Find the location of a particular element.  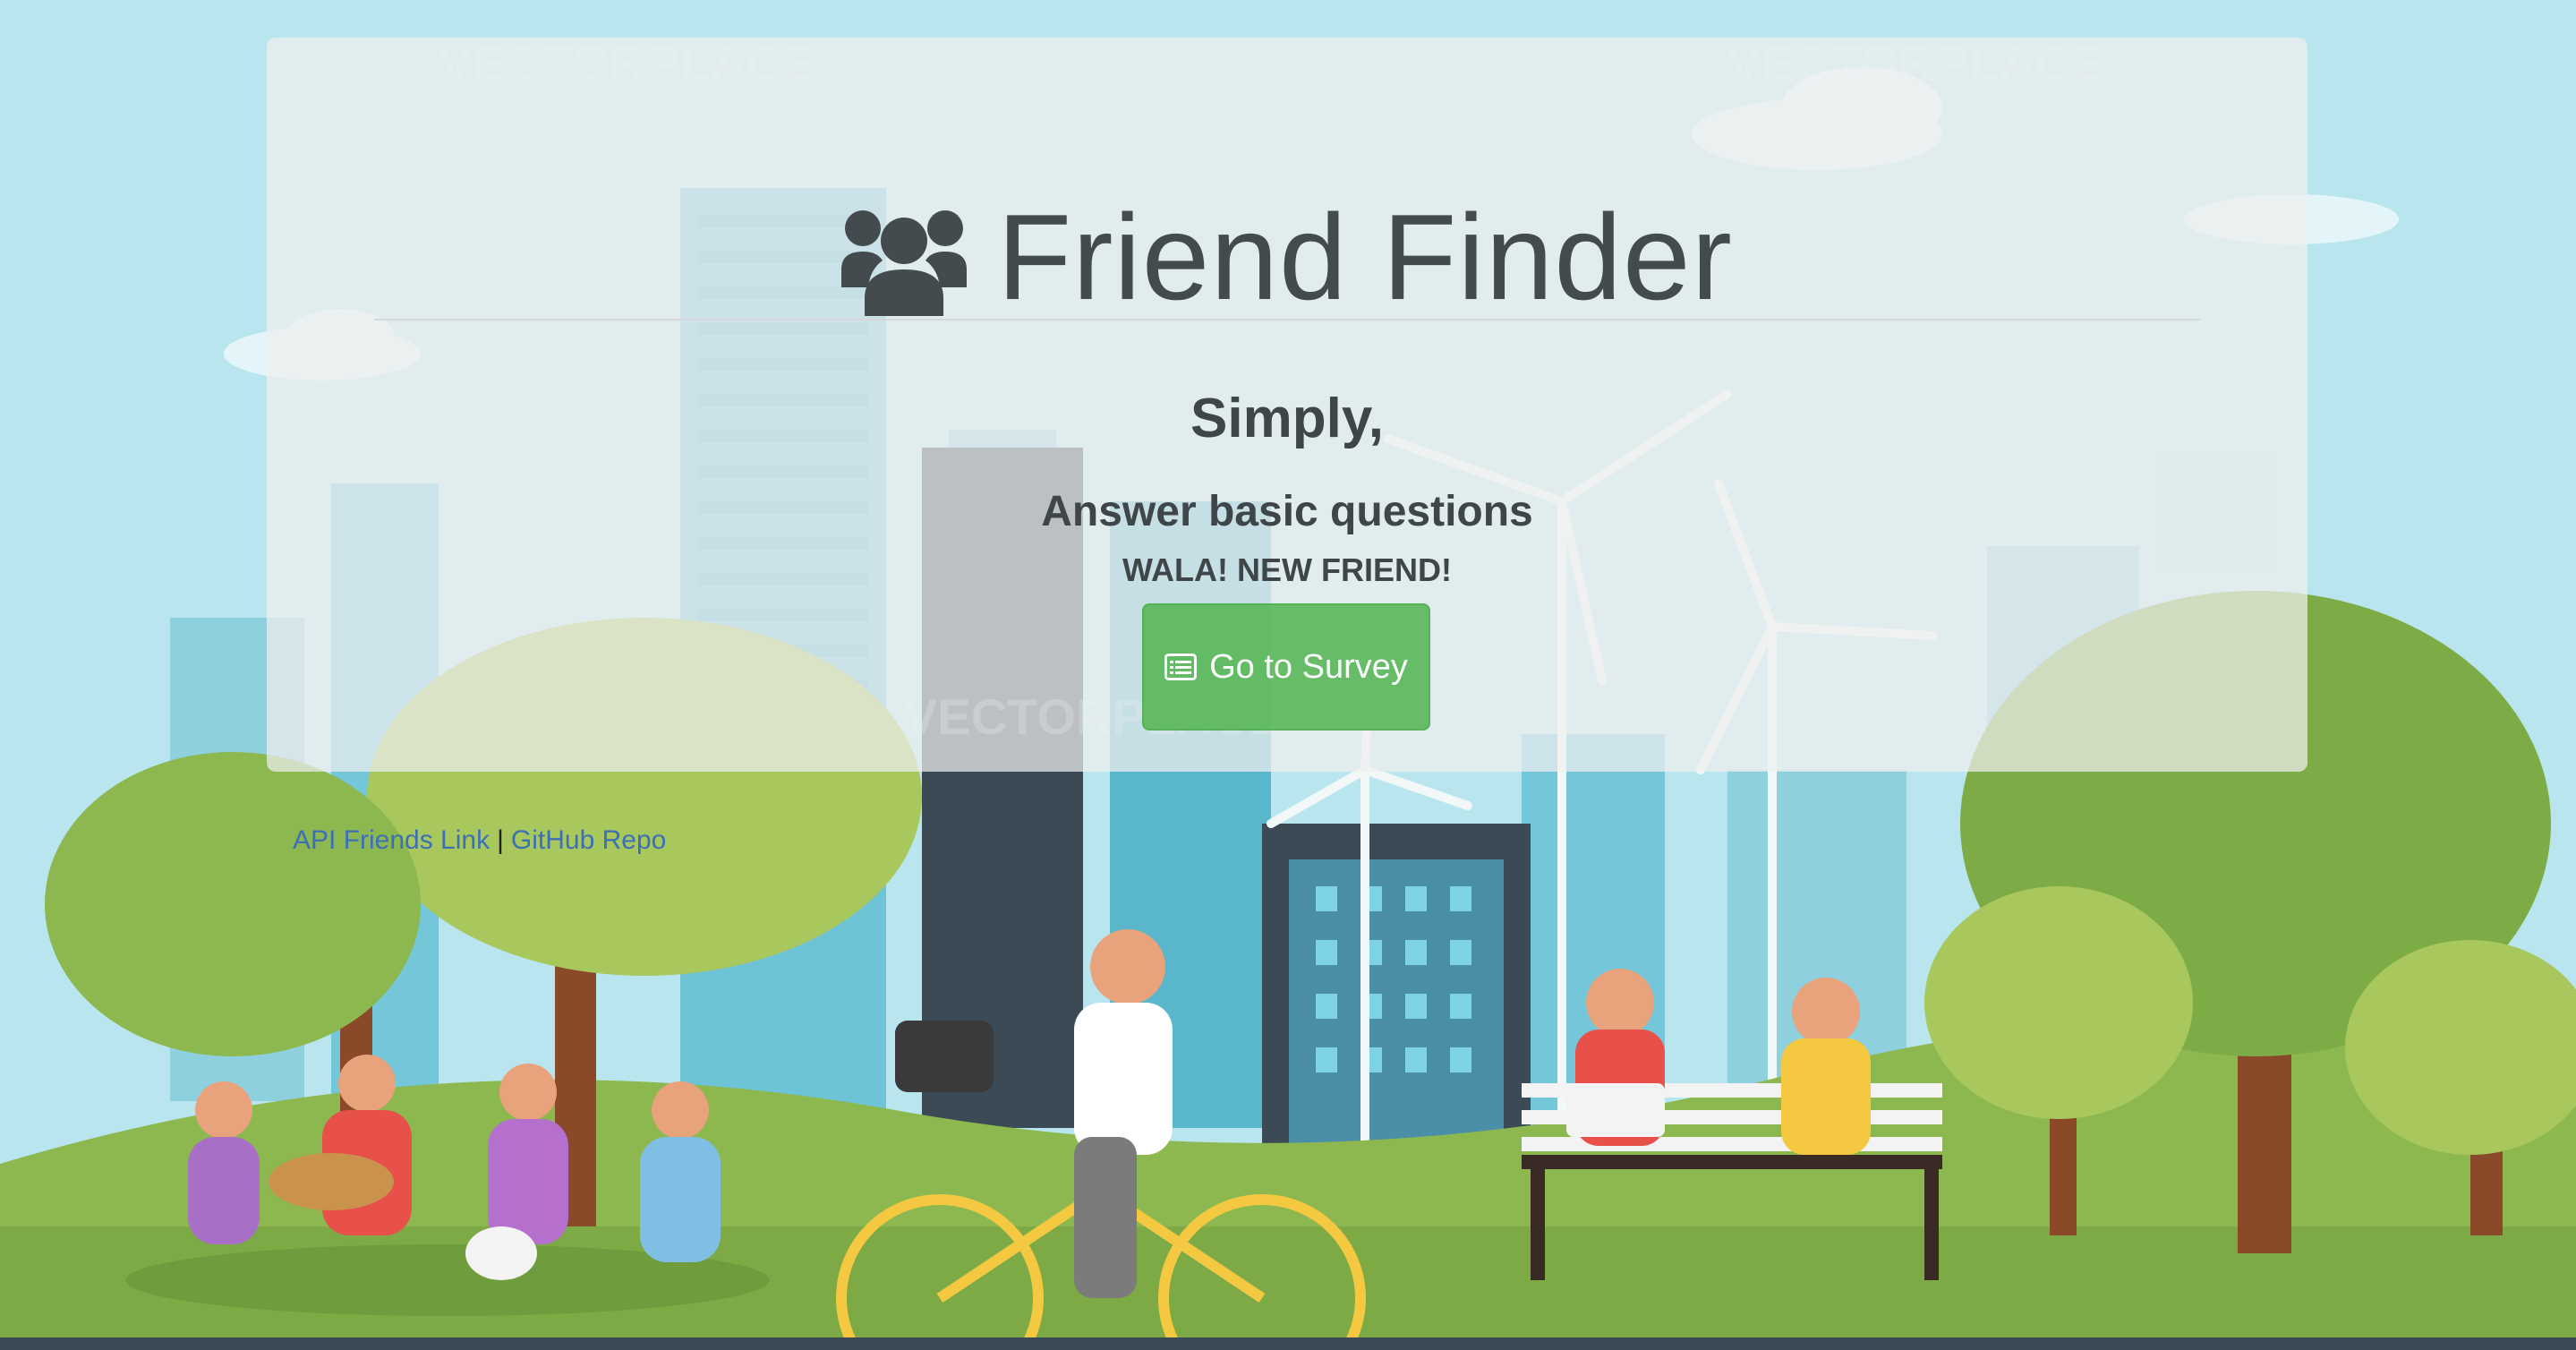

go-to-survey-button: Go to Survey is located at coordinates (1286, 667).